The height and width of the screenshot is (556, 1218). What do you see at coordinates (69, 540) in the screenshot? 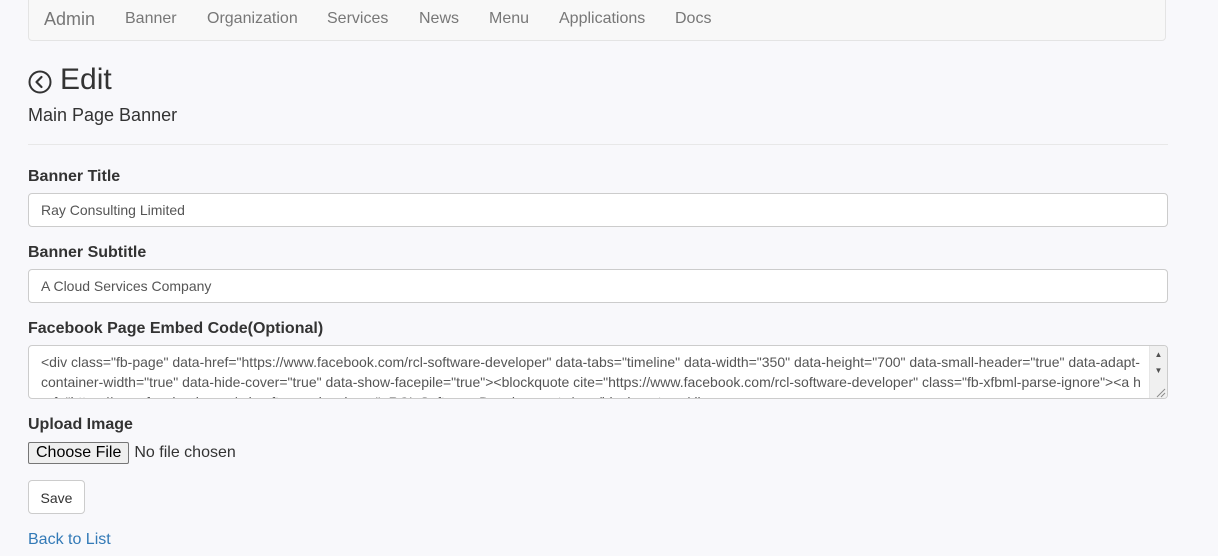
I see `back-to-list-link: Back to List` at bounding box center [69, 540].